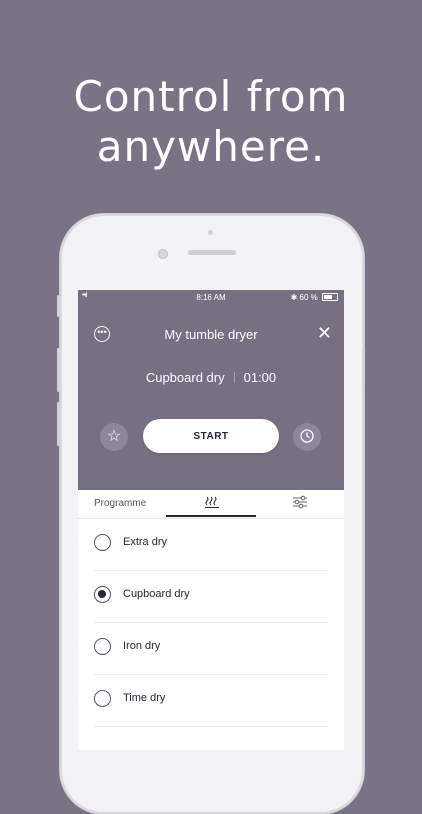  What do you see at coordinates (211, 146) in the screenshot?
I see `headline-line-2: anywhere.` at bounding box center [211, 146].